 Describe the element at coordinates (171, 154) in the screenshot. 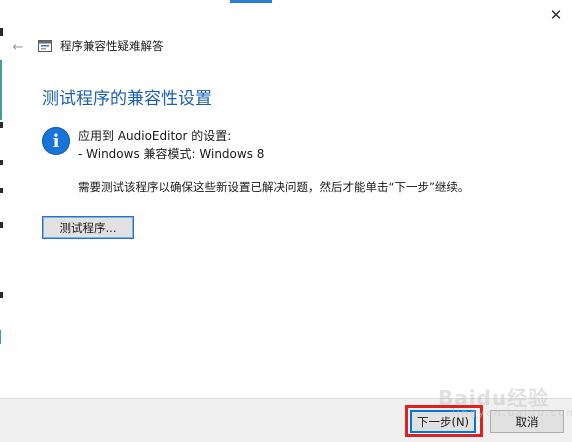

I see `compat-mode-value: - Windows 兼容模式: Windows 8` at that location.